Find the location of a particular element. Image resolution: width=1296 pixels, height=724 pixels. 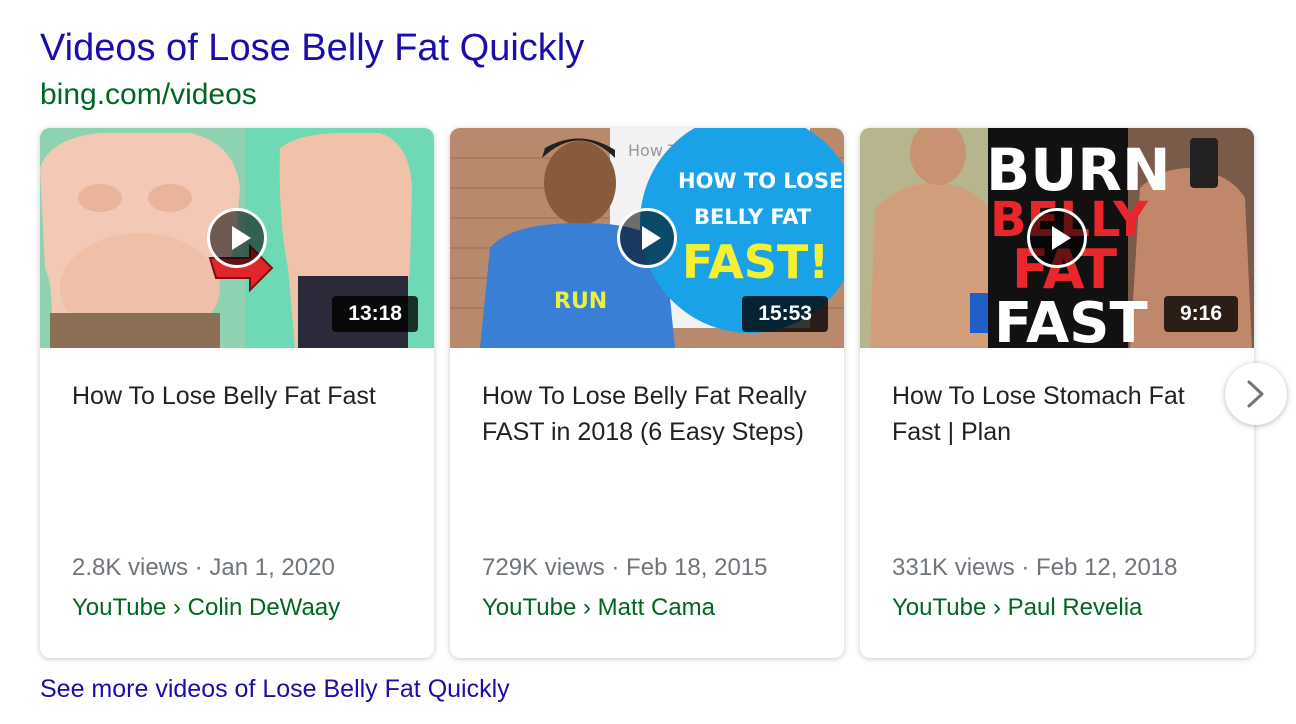

video-thumbnail: 13:18 is located at coordinates (237, 238).